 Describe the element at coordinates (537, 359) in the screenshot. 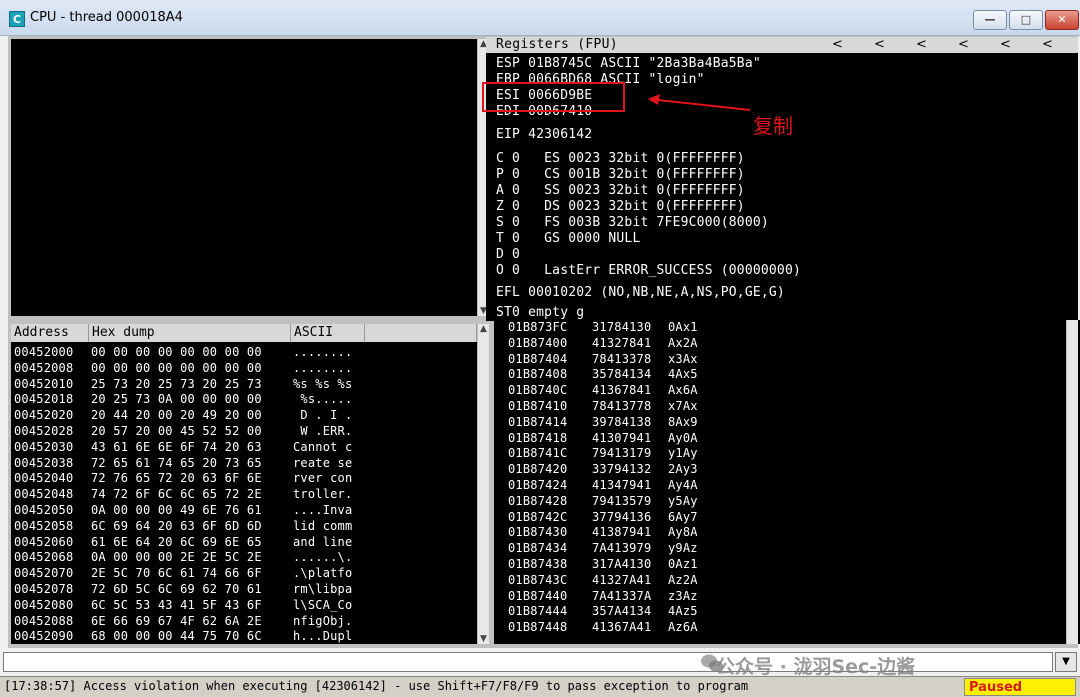

I see `stack-address: 01B87404` at that location.